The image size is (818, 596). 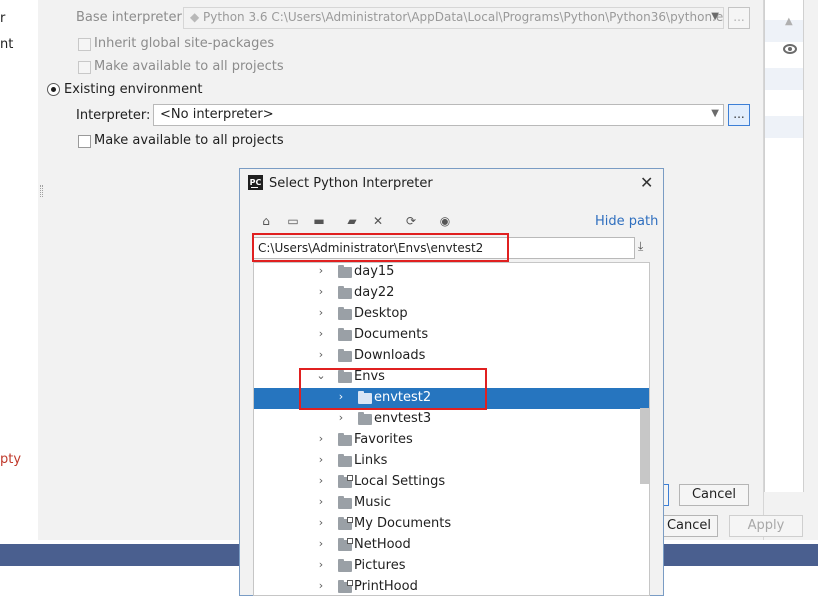 What do you see at coordinates (451, 586) in the screenshot?
I see `tree-row: › PrintHood` at bounding box center [451, 586].